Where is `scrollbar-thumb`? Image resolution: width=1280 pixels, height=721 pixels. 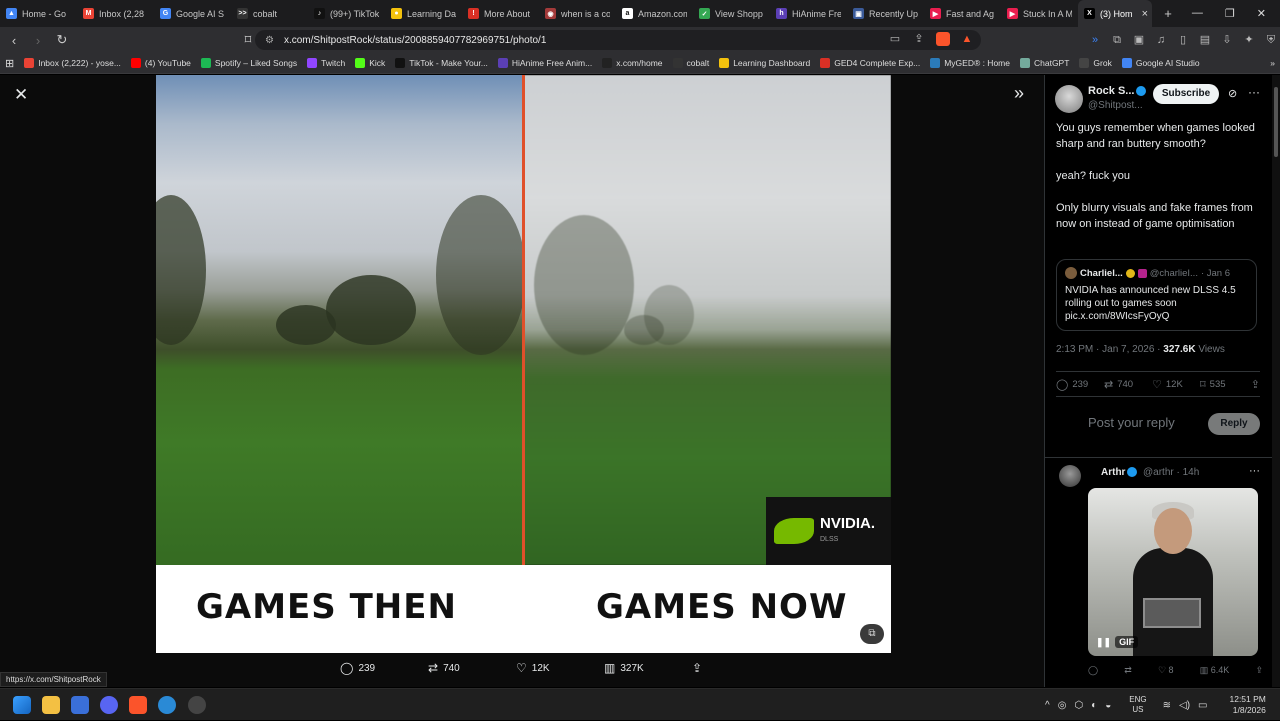
scrollbar-thumb is located at coordinates (1276, 122).